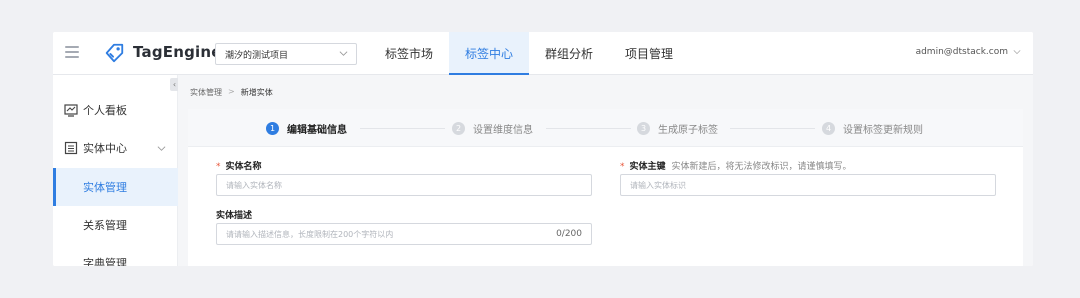  I want to click on step-4: 4 设置标签更新规则, so click(872, 128).